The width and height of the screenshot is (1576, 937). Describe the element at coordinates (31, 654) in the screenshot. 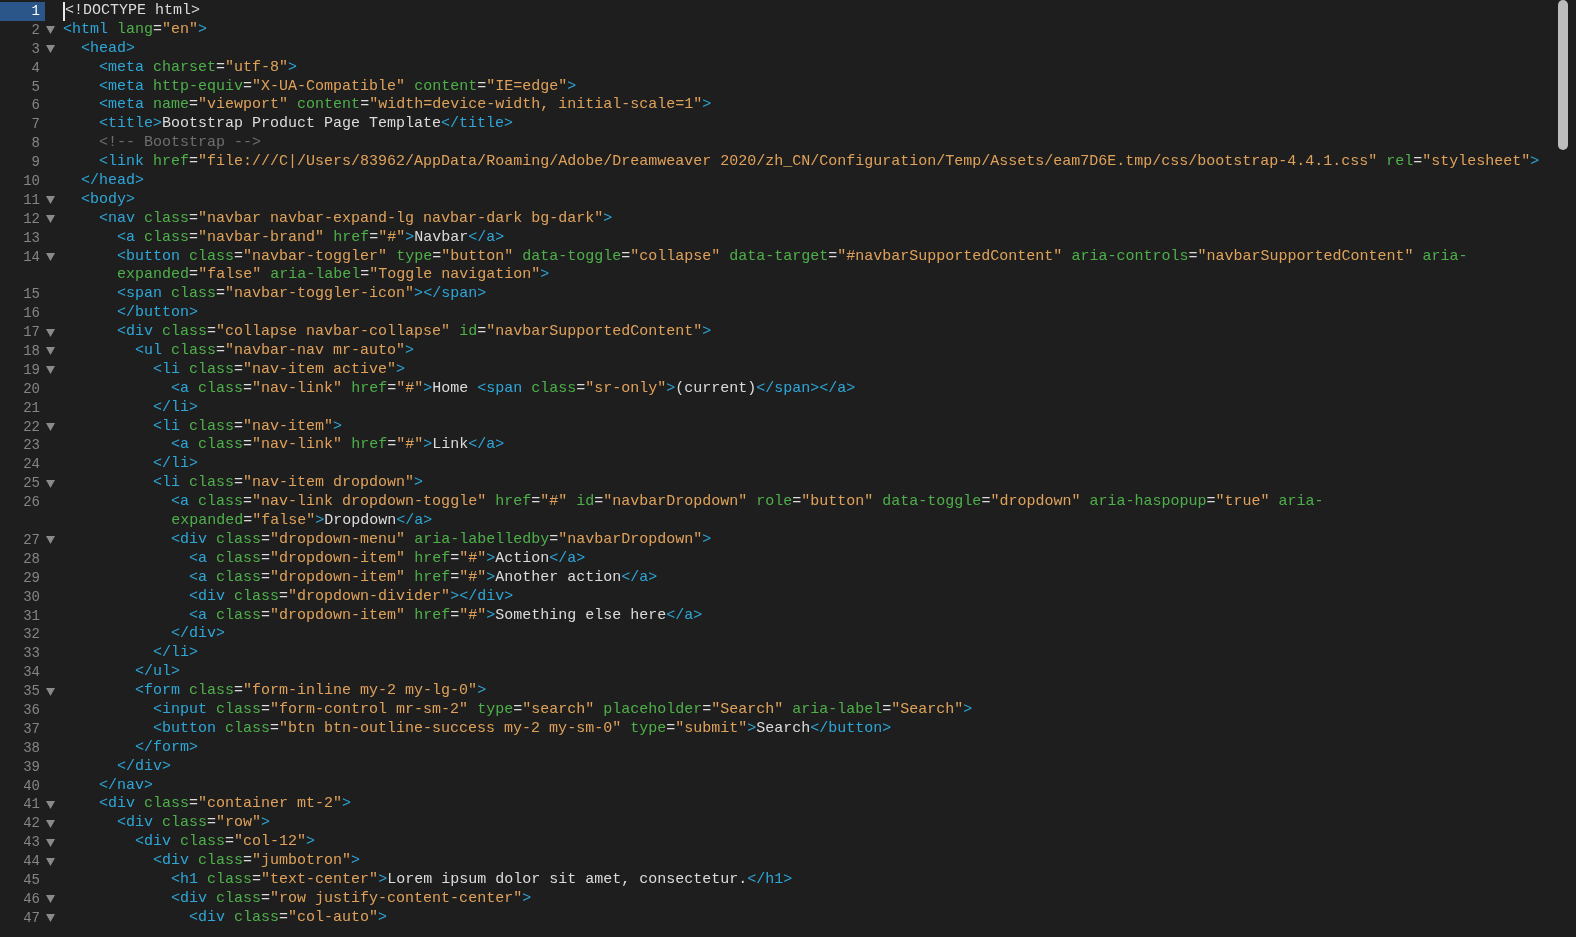

I see `line-number: 33` at that location.